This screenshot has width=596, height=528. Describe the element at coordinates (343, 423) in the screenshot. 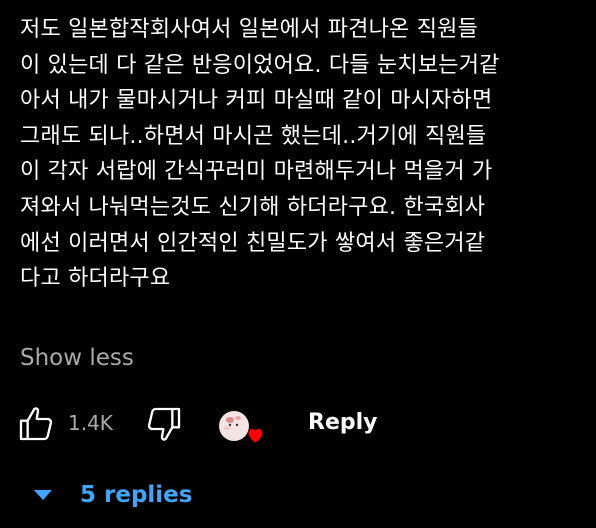

I see `reply-button: Reply` at that location.